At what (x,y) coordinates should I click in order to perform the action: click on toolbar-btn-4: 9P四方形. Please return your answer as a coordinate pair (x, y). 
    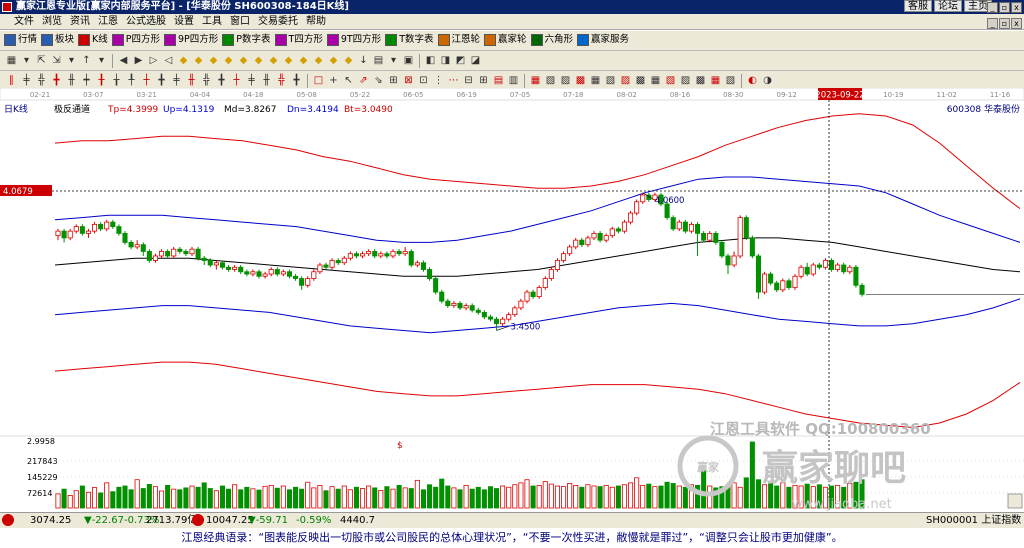
    Looking at the image, I should click on (191, 40).